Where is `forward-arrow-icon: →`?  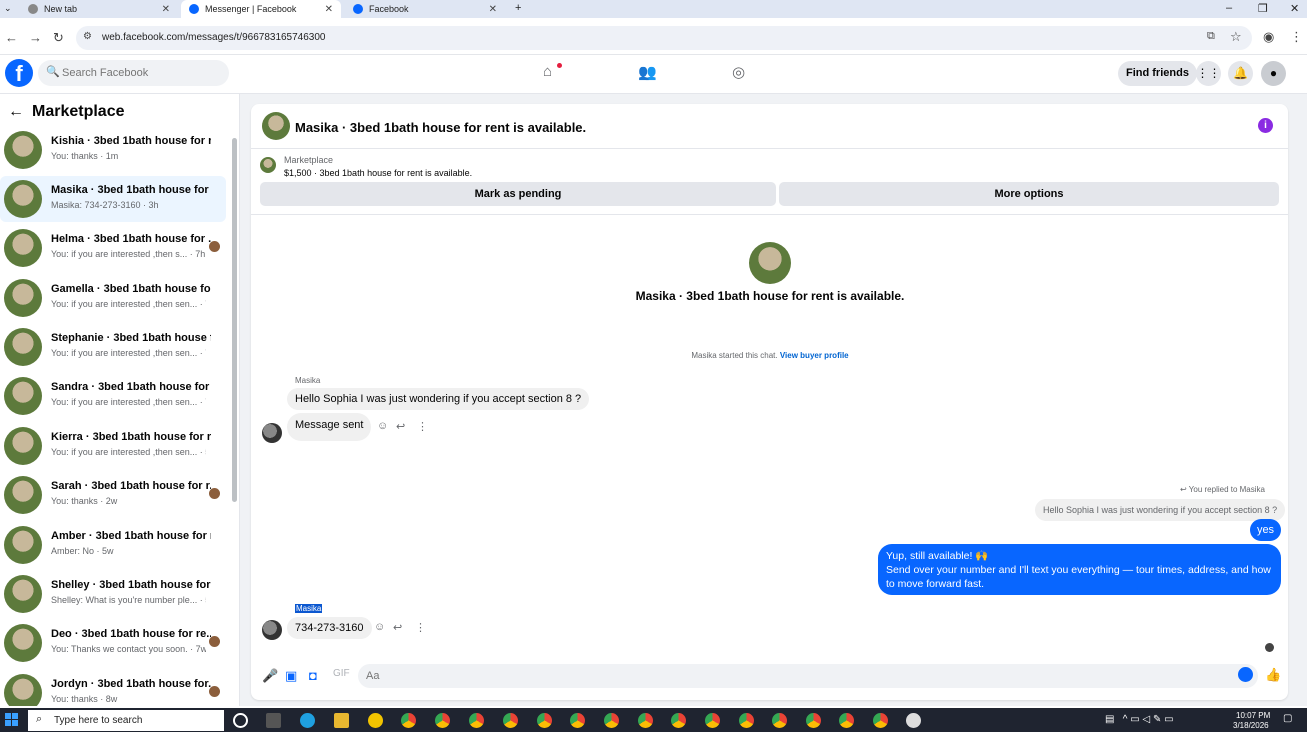 forward-arrow-icon: → is located at coordinates (35, 37).